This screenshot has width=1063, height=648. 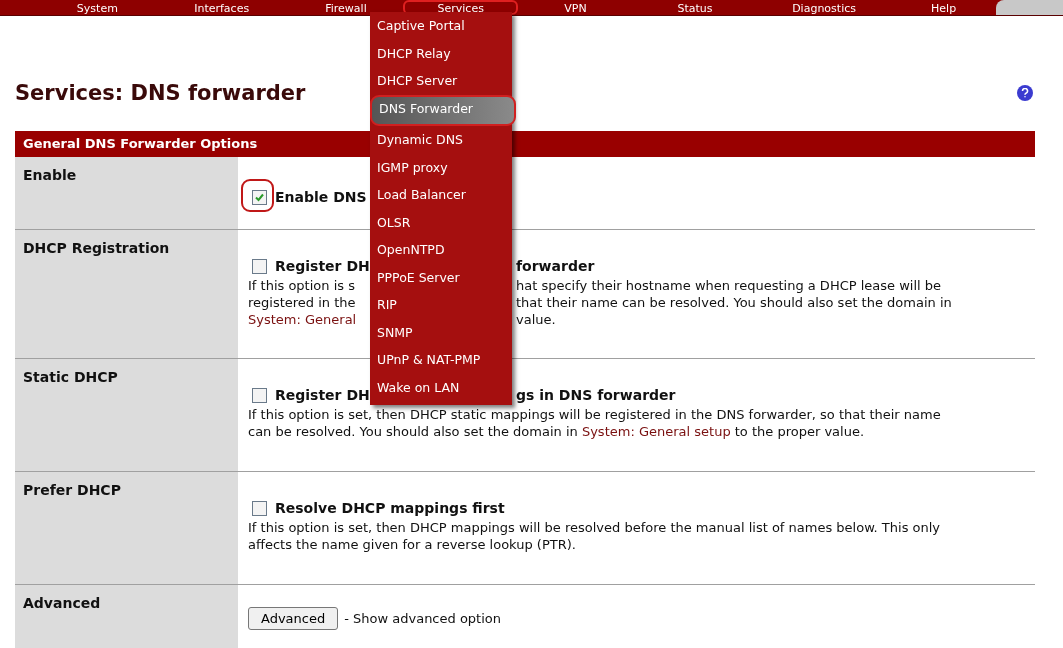 I want to click on description-text: hat specify their hostname when requesting a DHCP lease will be, so click(x=729, y=285).